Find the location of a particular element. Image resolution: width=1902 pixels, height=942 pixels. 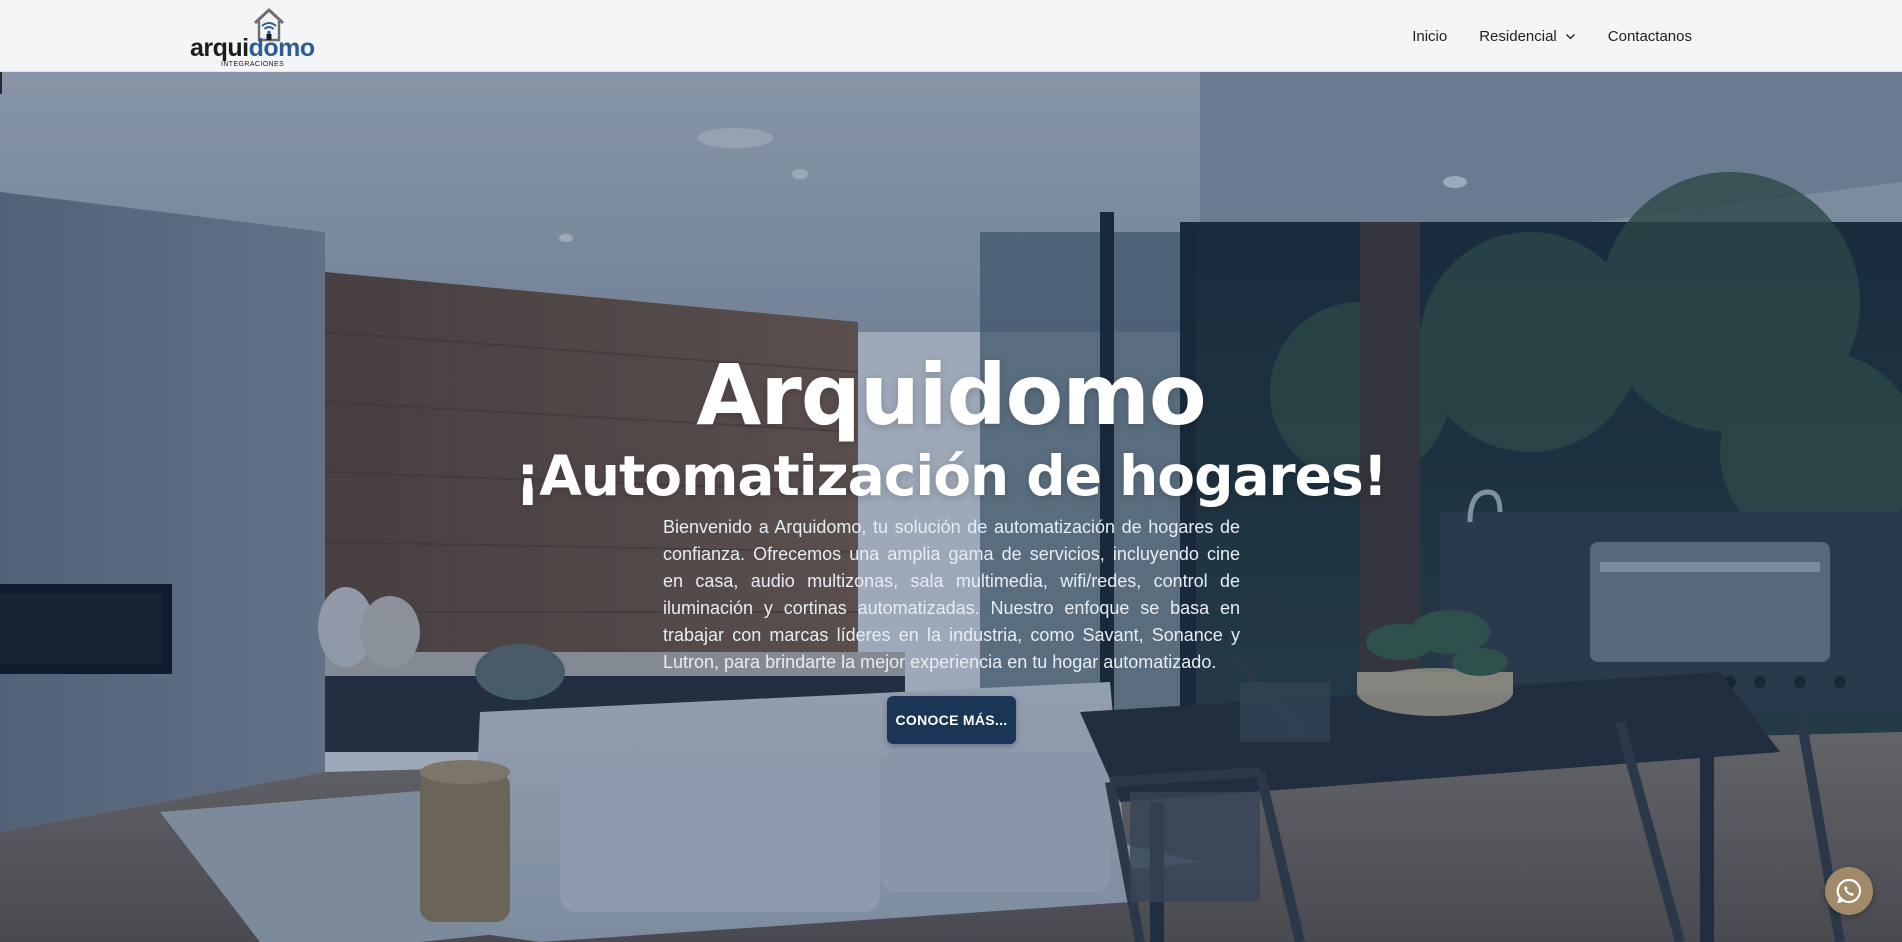

nav-item-inicio: Inicio is located at coordinates (1429, 36).